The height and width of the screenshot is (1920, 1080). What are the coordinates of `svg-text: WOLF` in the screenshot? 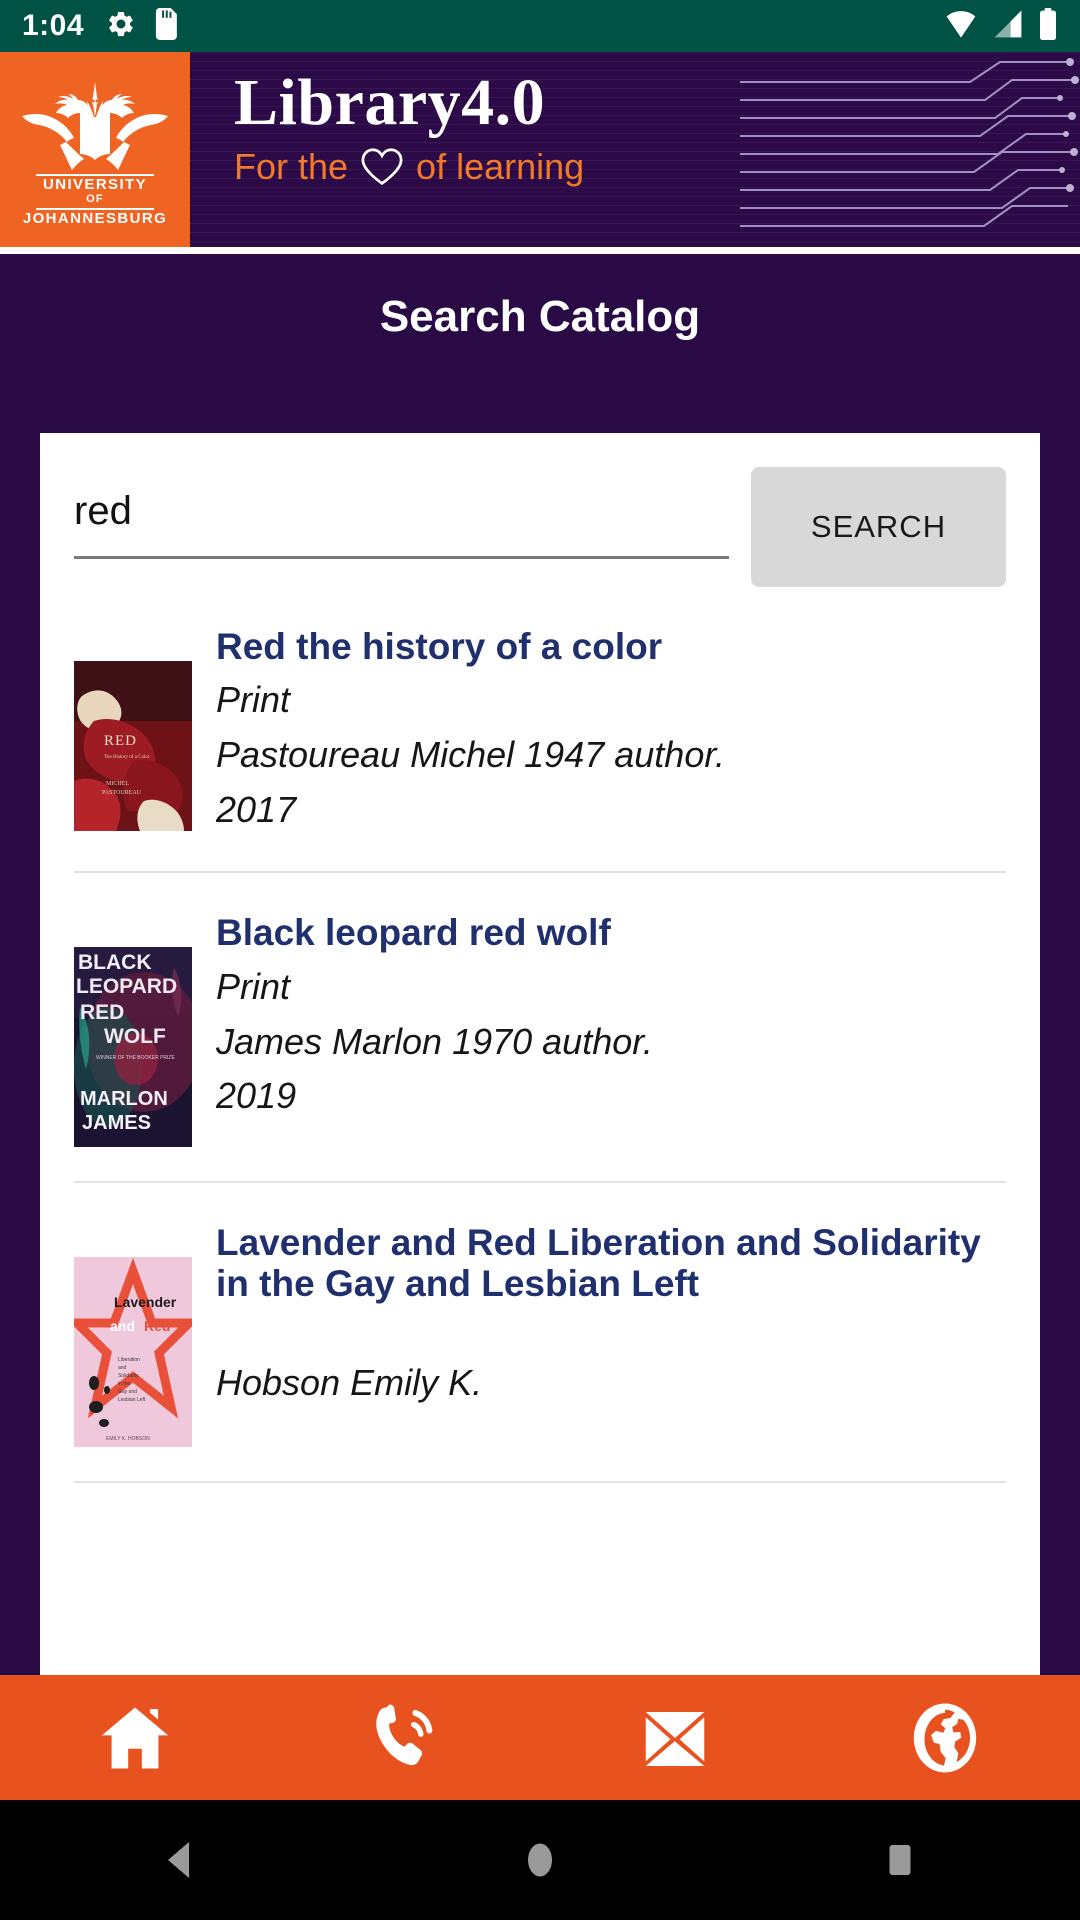 It's located at (135, 1036).